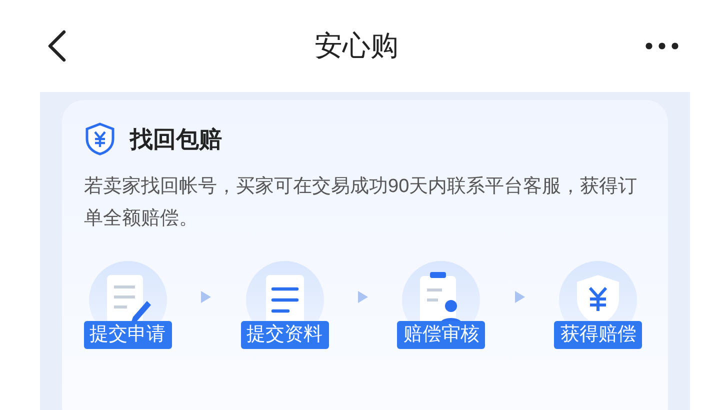 This screenshot has height=410, width=725. Describe the element at coordinates (176, 139) in the screenshot. I see `card-title: 找回包赔` at that location.